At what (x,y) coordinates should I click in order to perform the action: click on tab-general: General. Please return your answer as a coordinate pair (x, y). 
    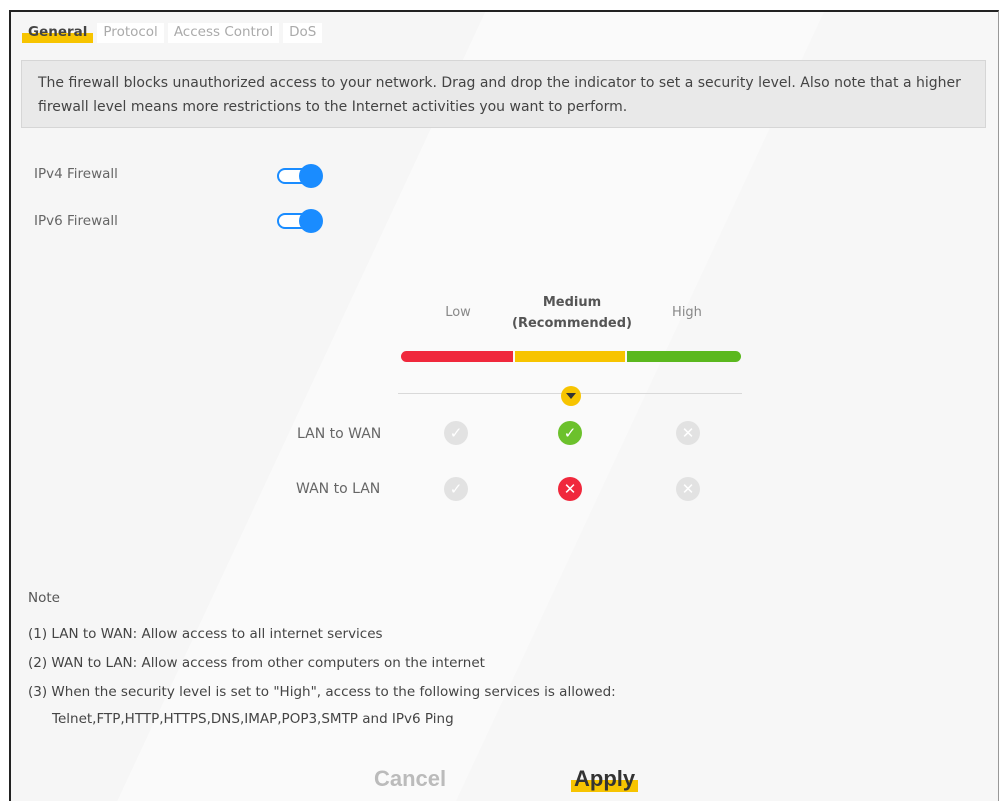
    Looking at the image, I should click on (58, 33).